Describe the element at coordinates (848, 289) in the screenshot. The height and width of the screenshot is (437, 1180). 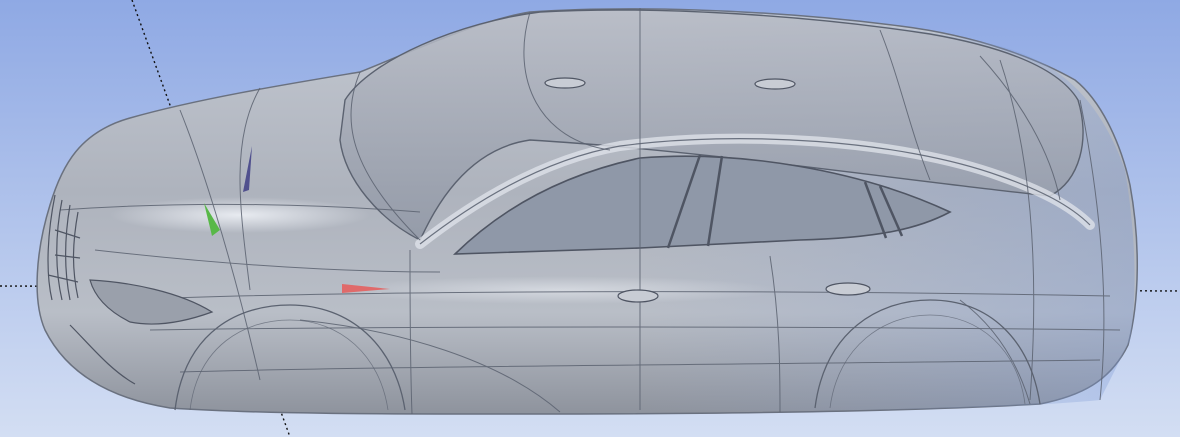
I see `rear-door-handle` at that location.